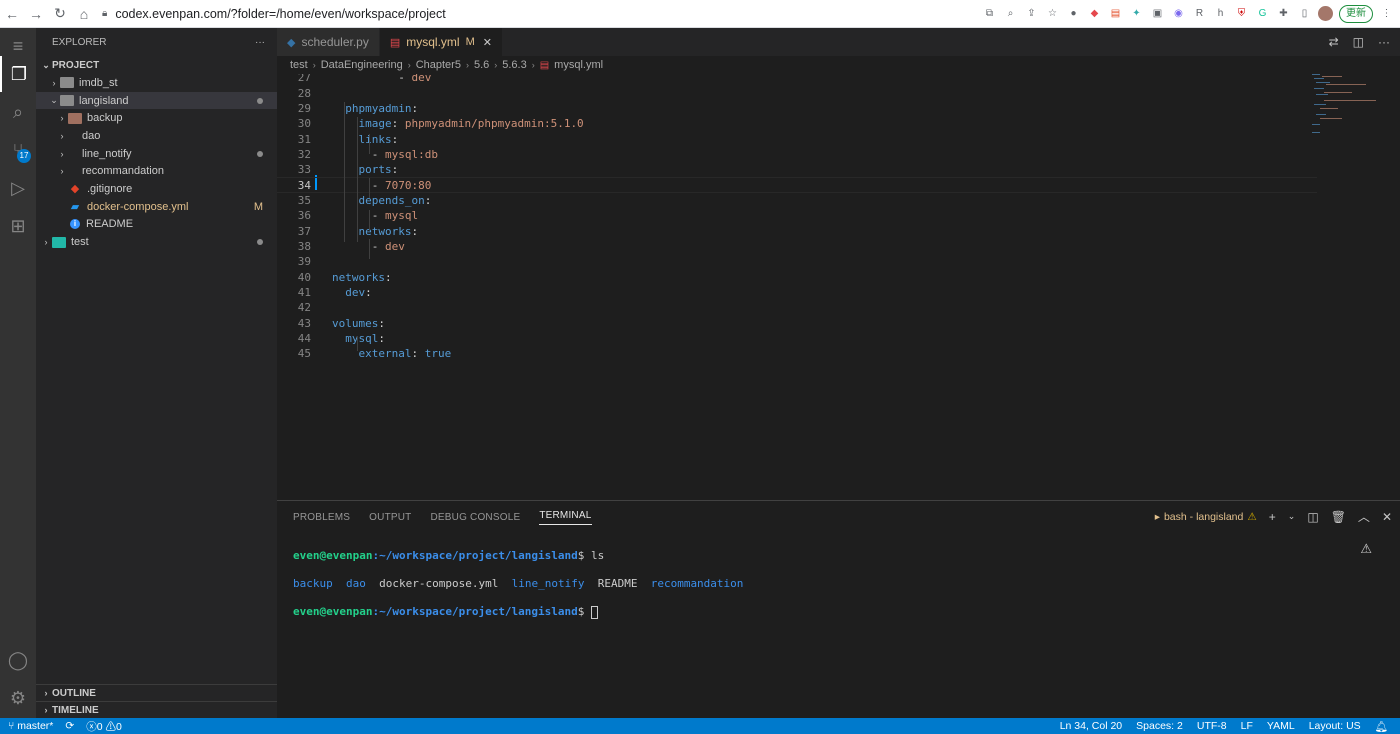  I want to click on bookmark-star-icon: ☆, so click(1052, 13).